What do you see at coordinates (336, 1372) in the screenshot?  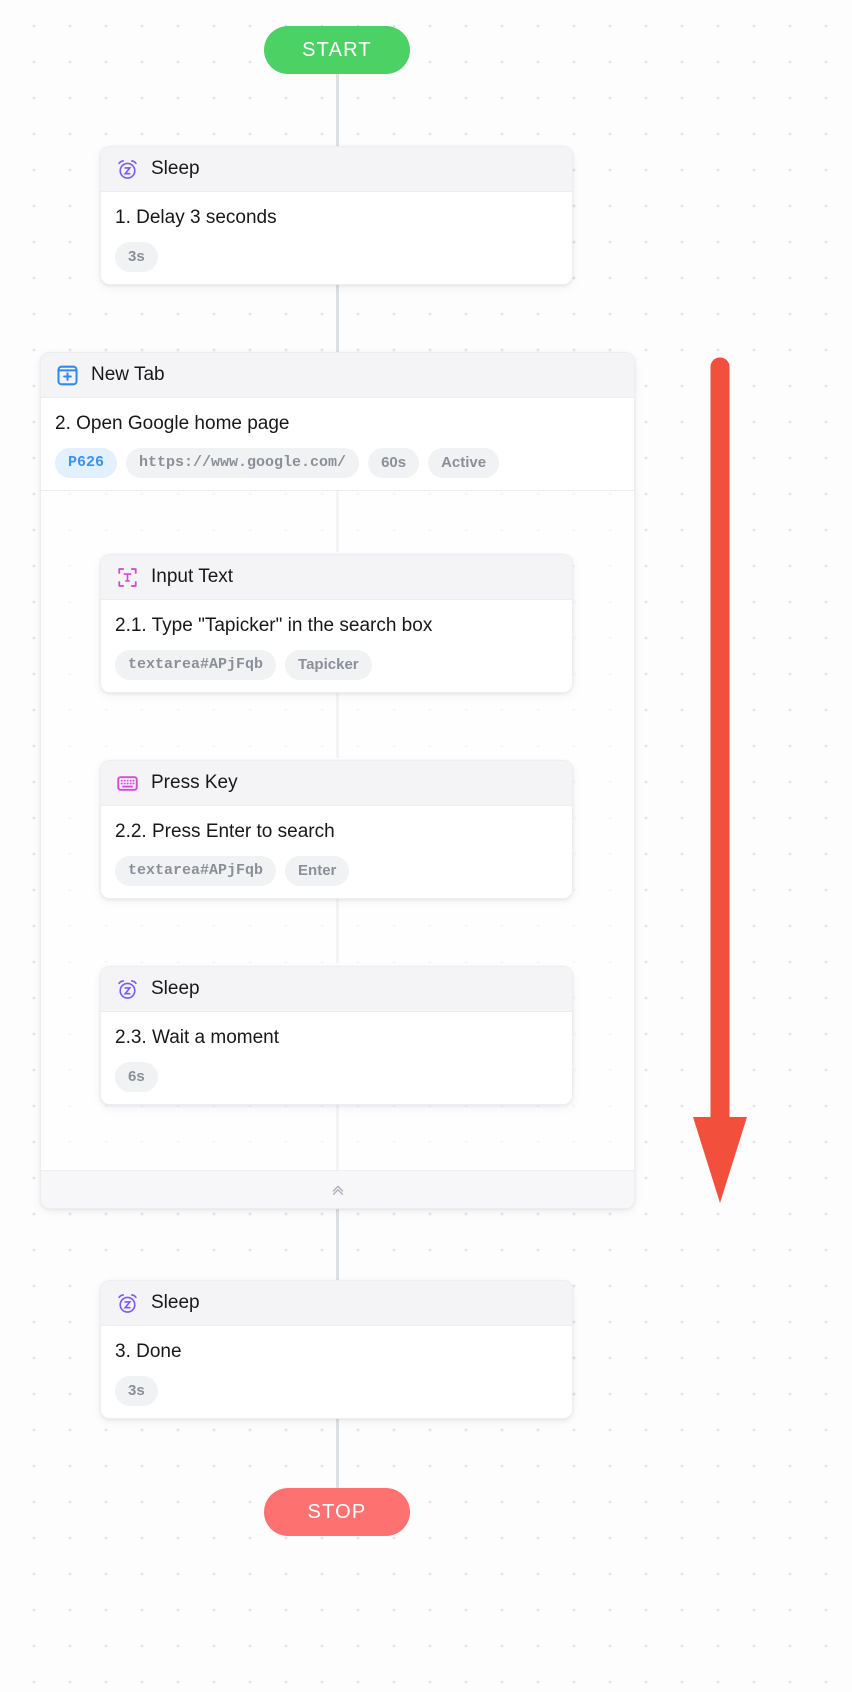 I see `node-body: 3. Done 3s` at bounding box center [336, 1372].